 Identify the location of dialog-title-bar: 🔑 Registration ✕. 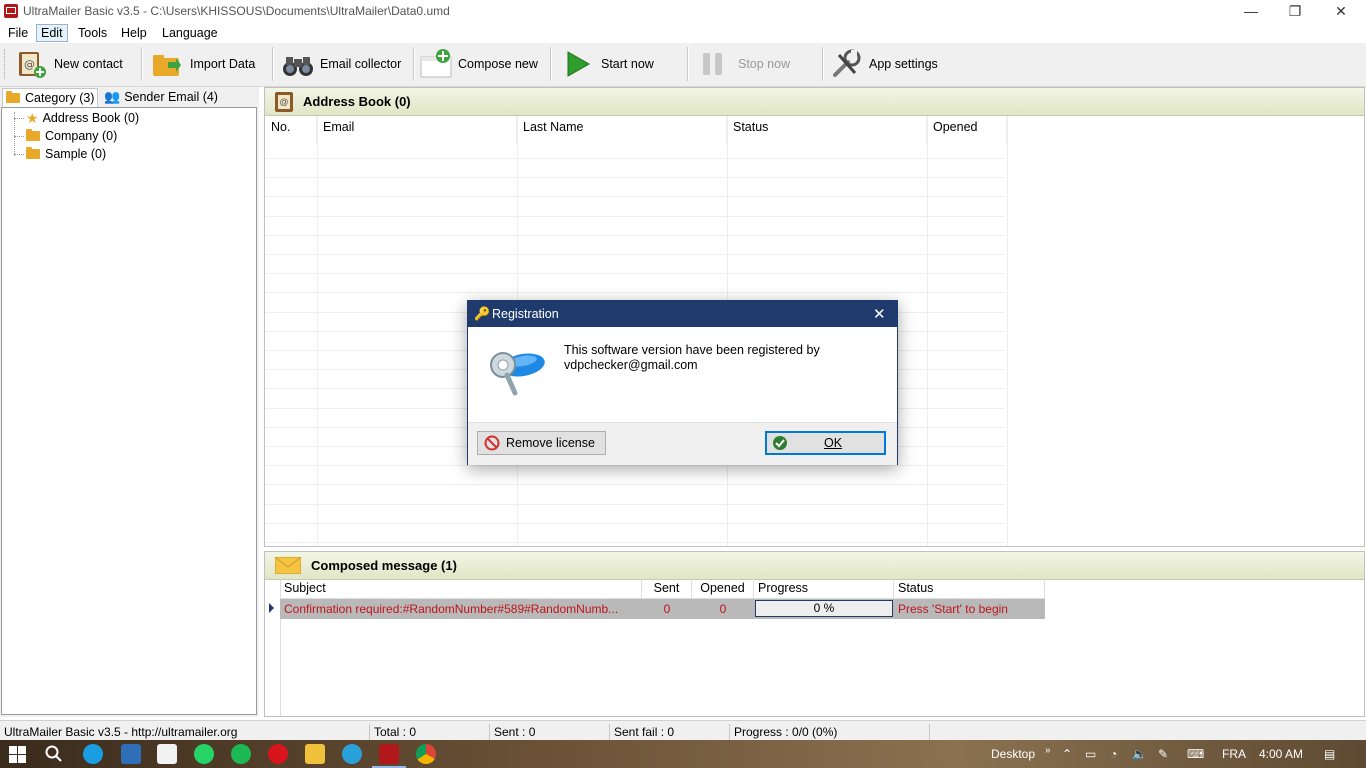
(682, 314).